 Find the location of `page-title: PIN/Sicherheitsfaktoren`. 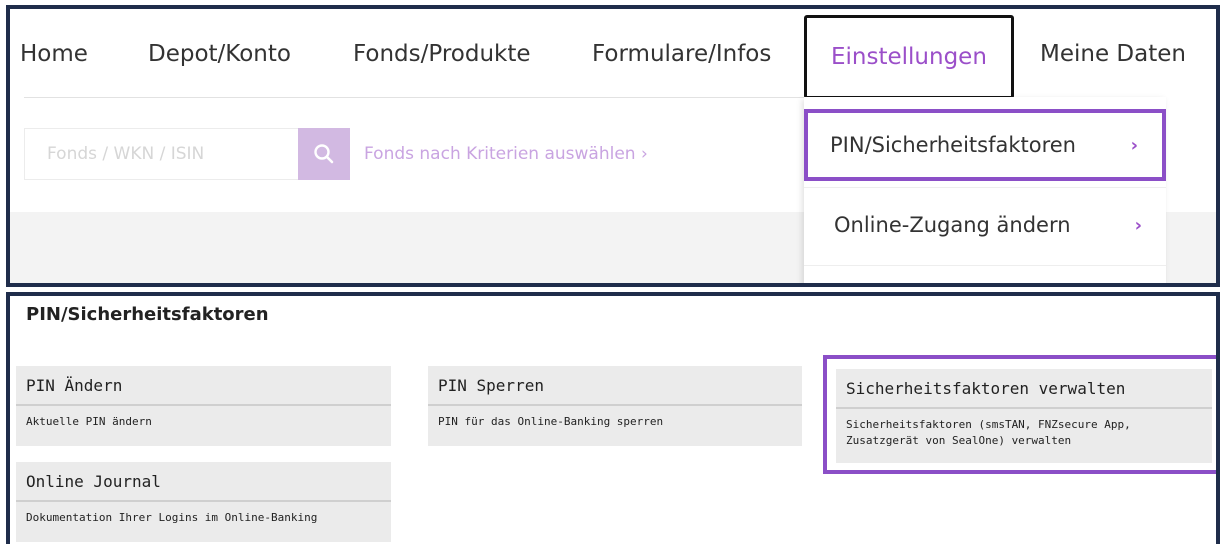

page-title: PIN/Sicherheitsfaktoren is located at coordinates (147, 314).